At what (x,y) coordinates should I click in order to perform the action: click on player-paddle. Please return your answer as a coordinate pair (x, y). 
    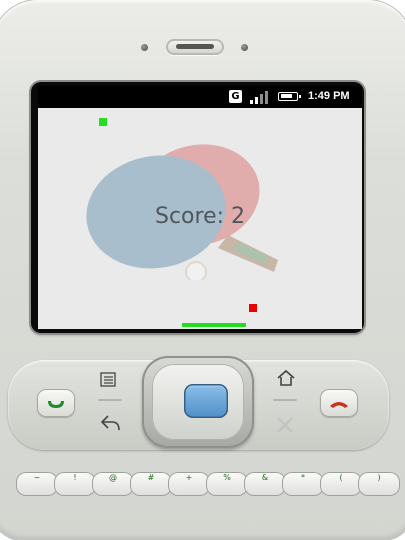
    Looking at the image, I should click on (214, 325).